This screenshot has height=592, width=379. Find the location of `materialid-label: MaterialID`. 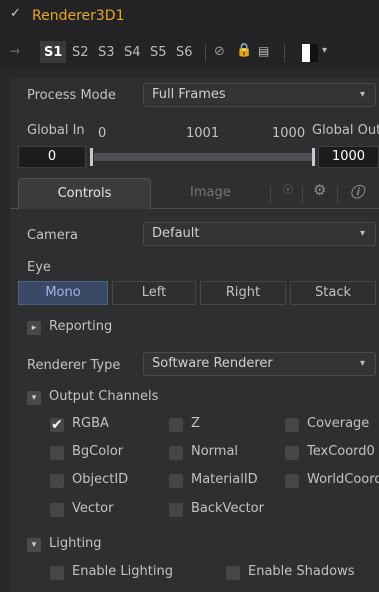

materialid-label: MaterialID is located at coordinates (224, 479).